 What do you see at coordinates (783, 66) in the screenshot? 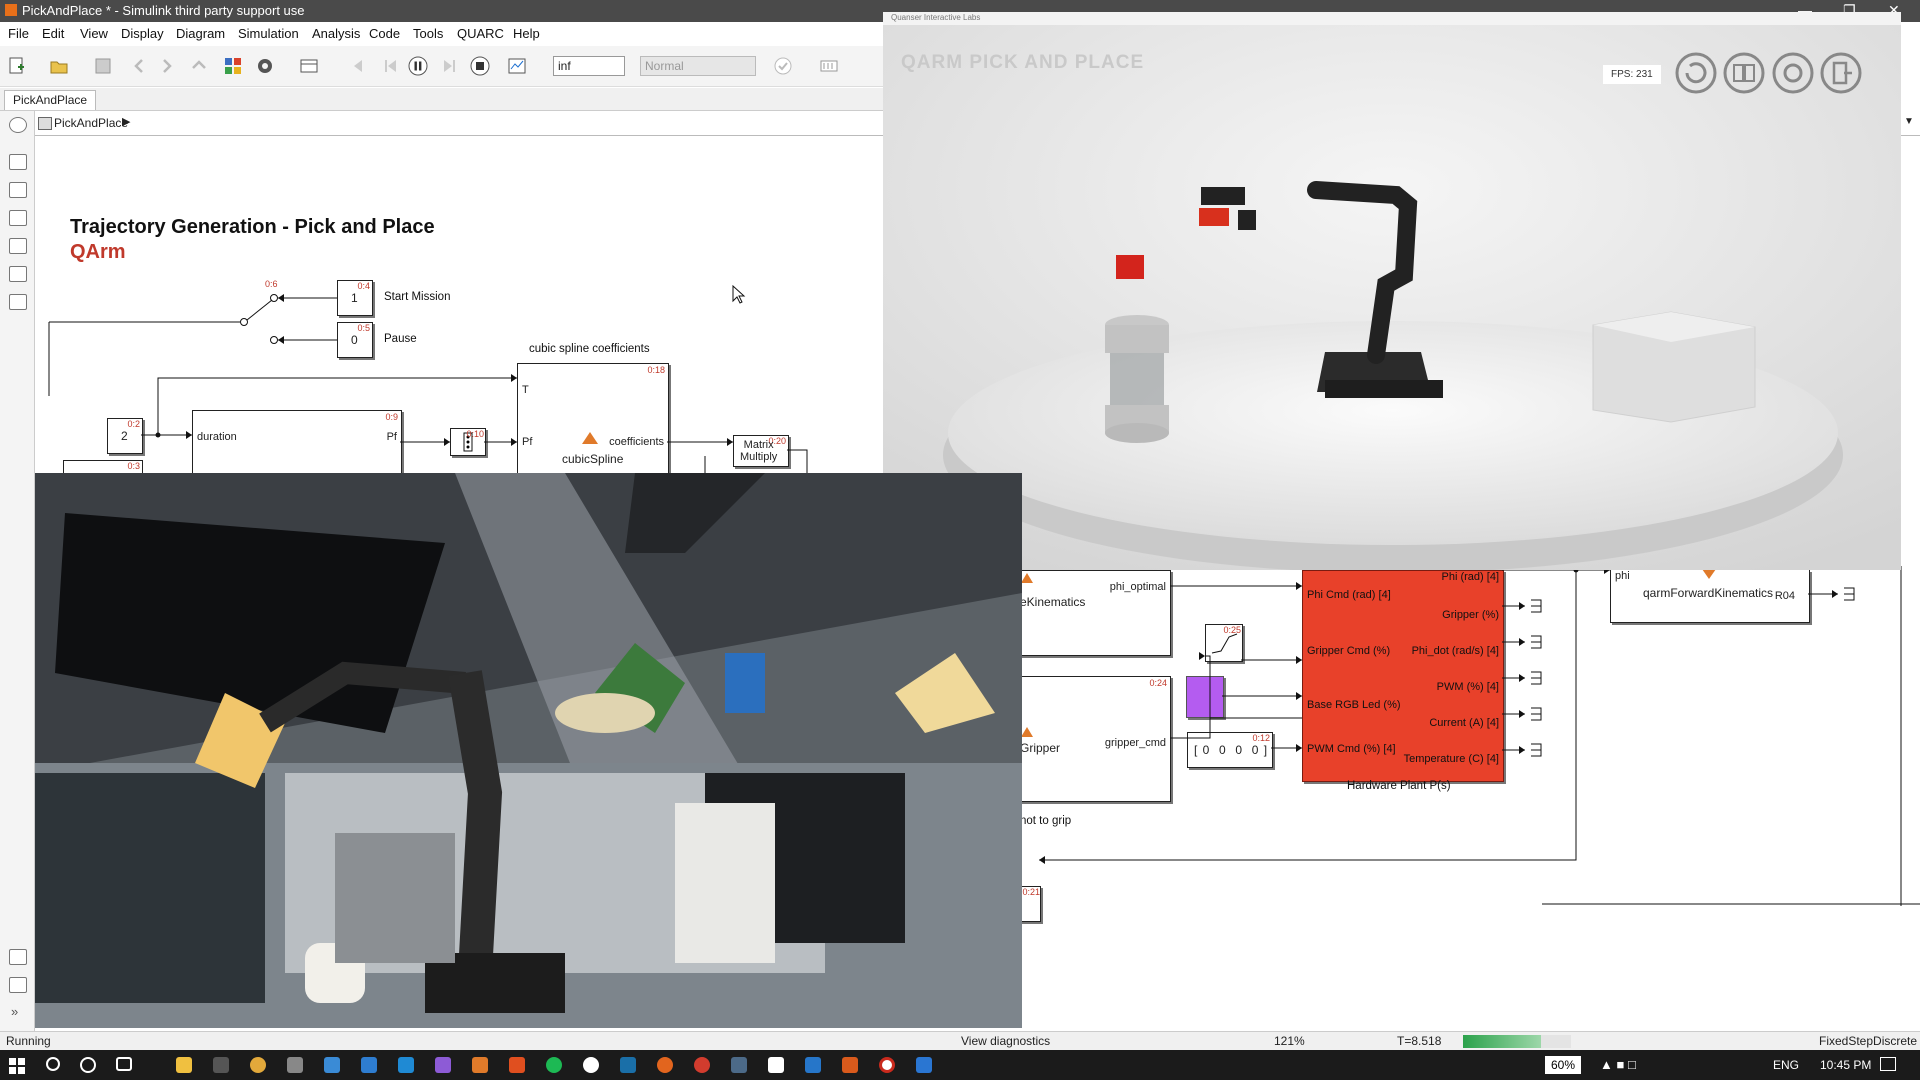
I see `model-advisor-icon` at bounding box center [783, 66].